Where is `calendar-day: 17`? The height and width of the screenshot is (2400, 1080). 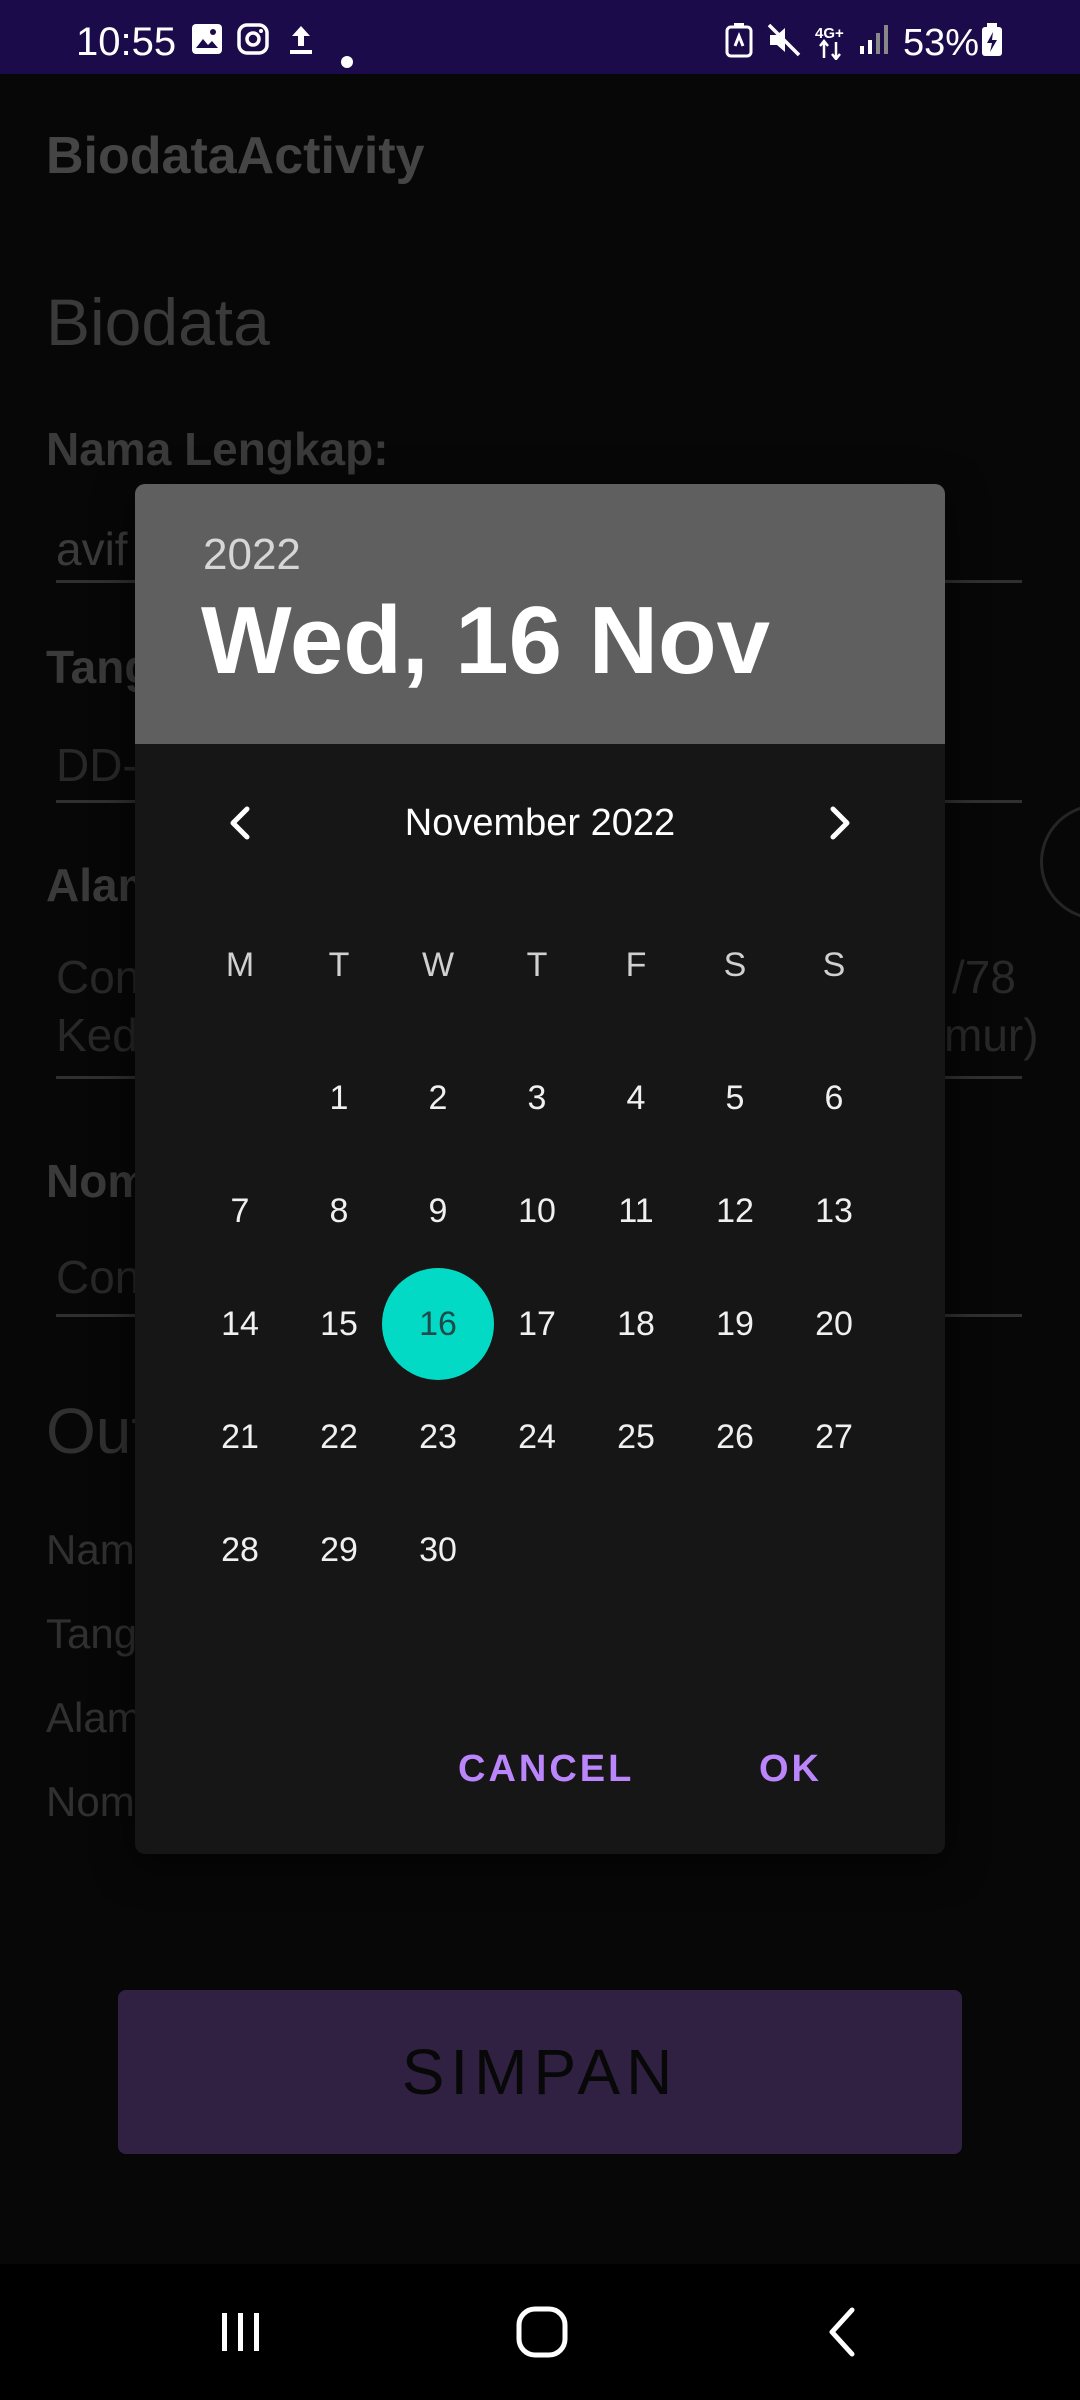
calendar-day: 17 is located at coordinates (537, 1324).